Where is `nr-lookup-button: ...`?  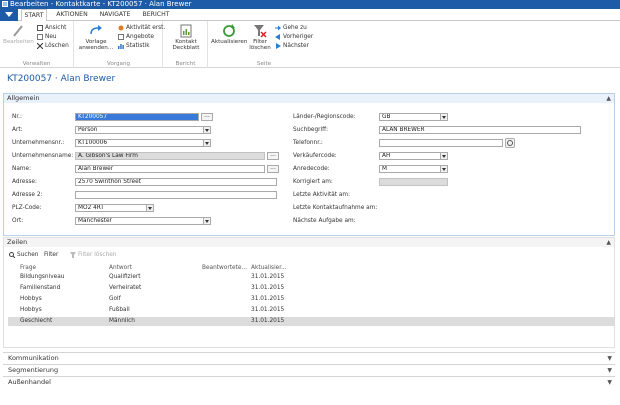
nr-lookup-button: ... is located at coordinates (207, 117).